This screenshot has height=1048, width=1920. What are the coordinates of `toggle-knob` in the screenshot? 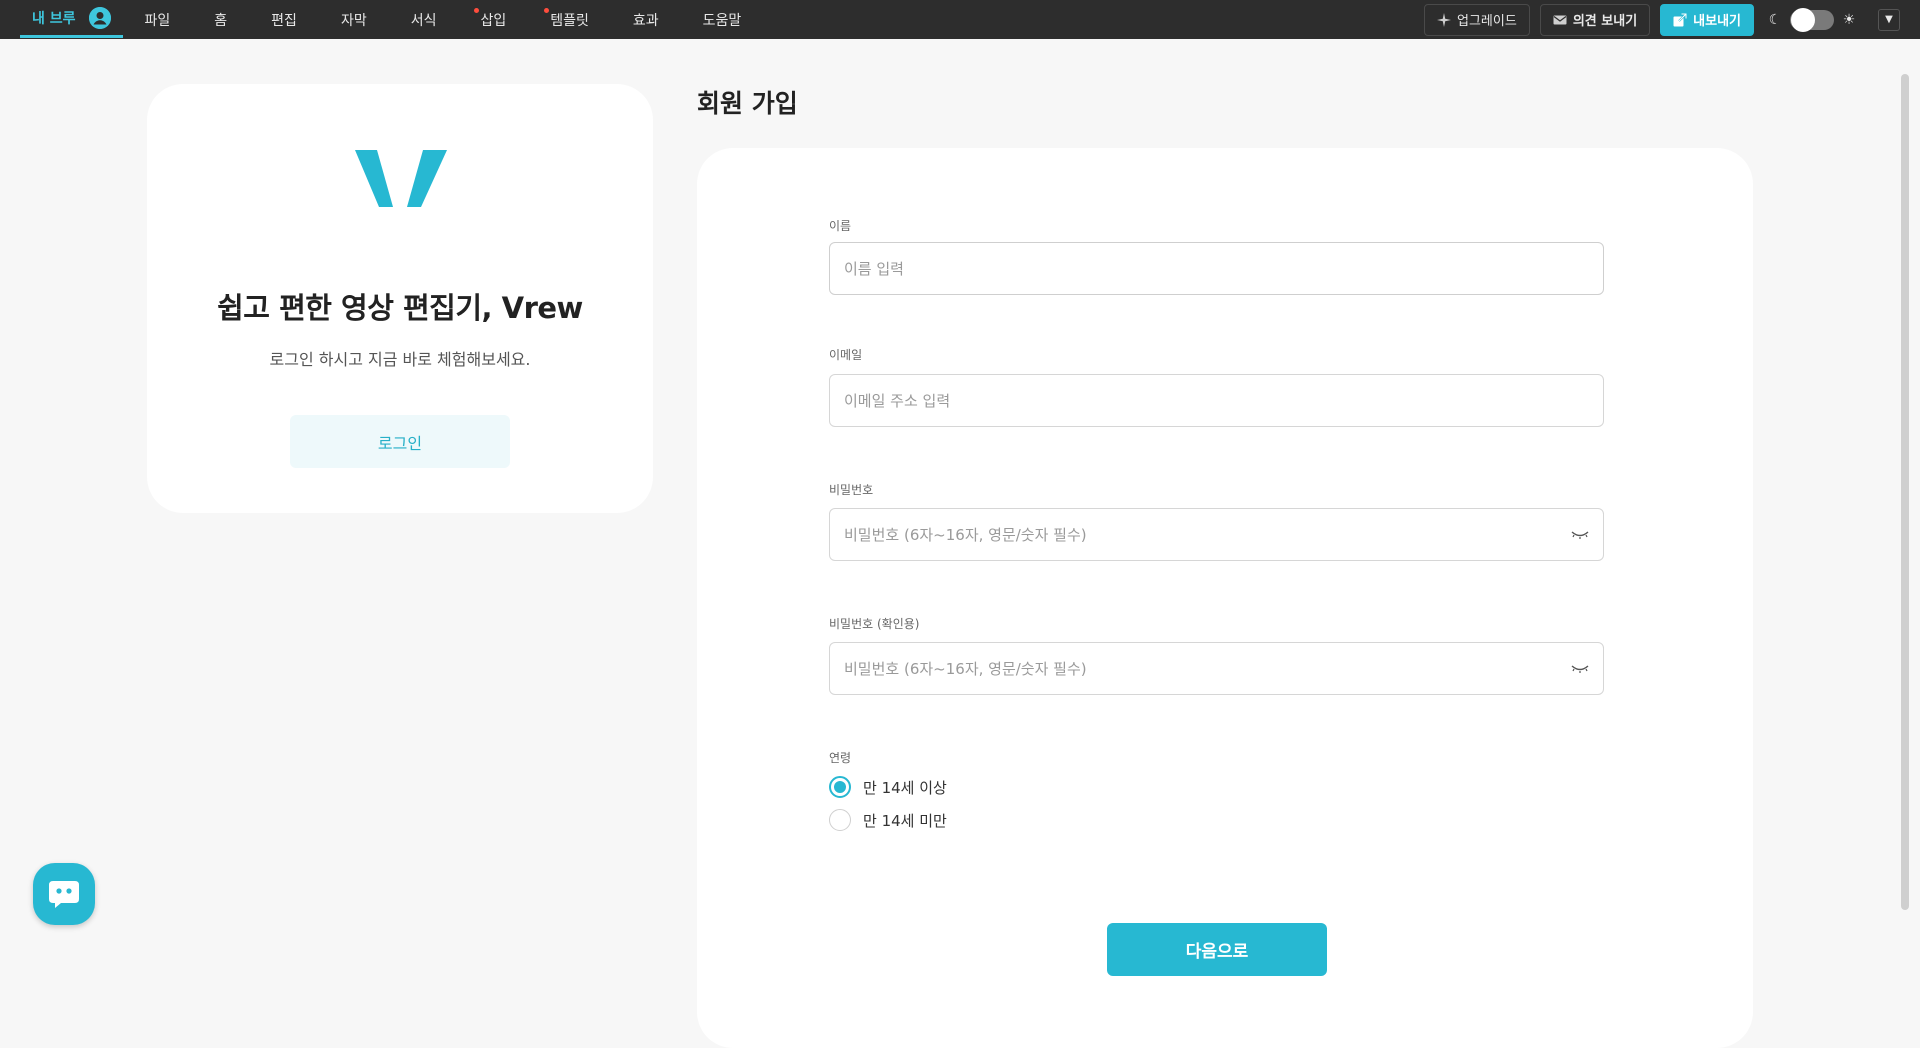 It's located at (1803, 19).